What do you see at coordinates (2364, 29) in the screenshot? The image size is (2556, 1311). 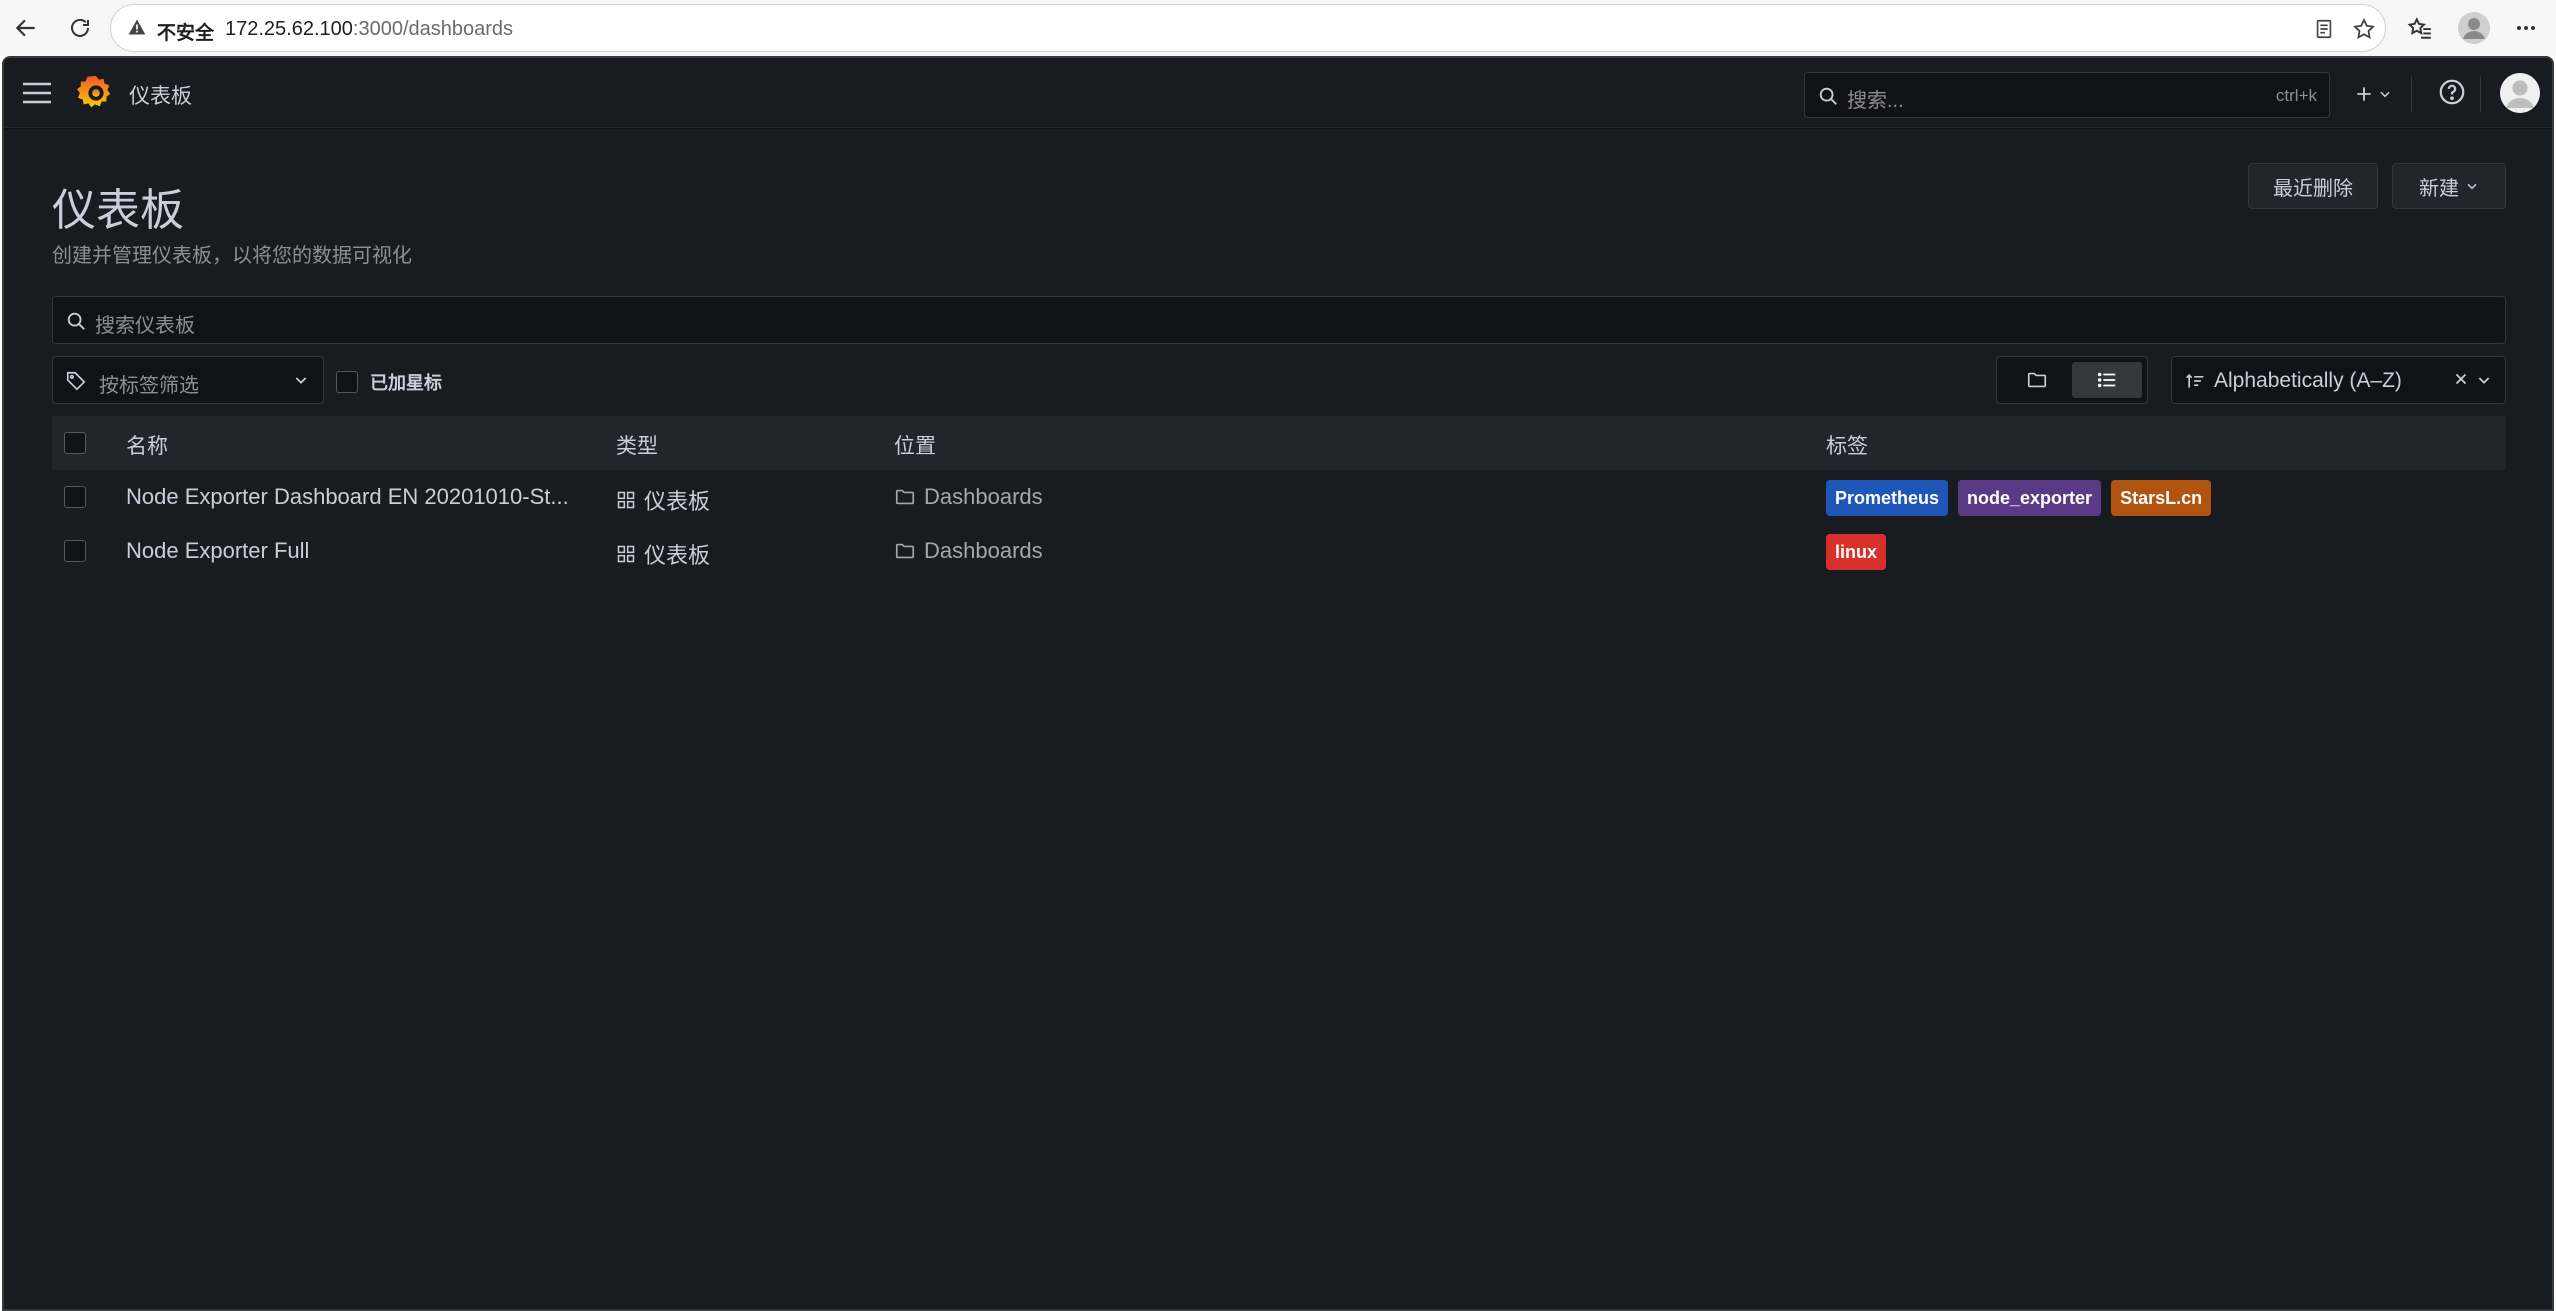 I see `star-icon` at bounding box center [2364, 29].